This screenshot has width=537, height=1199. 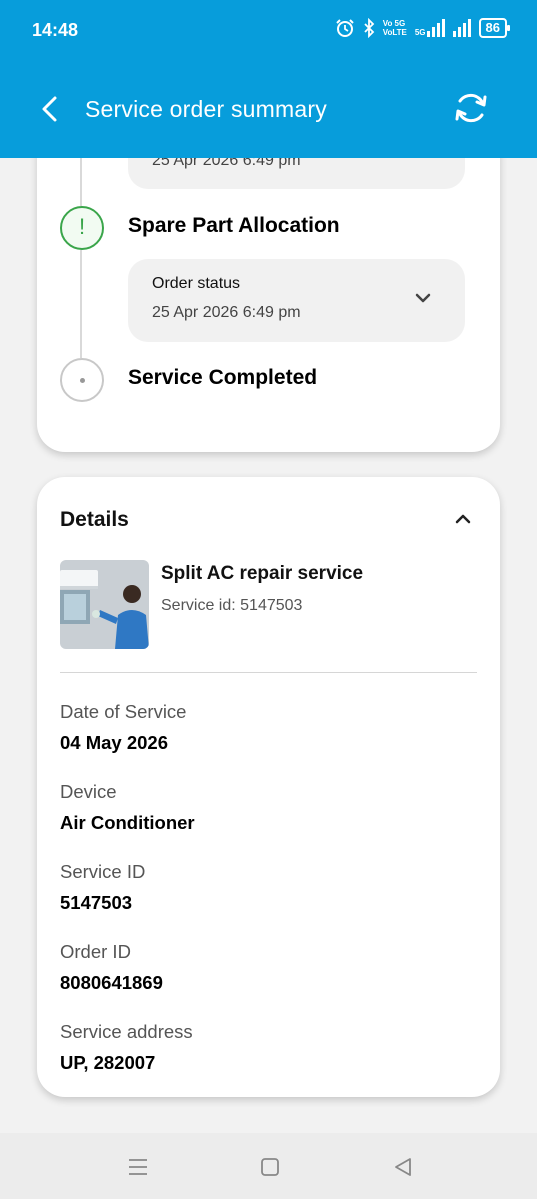 What do you see at coordinates (55, 30) in the screenshot?
I see `status-time: 14:48` at bounding box center [55, 30].